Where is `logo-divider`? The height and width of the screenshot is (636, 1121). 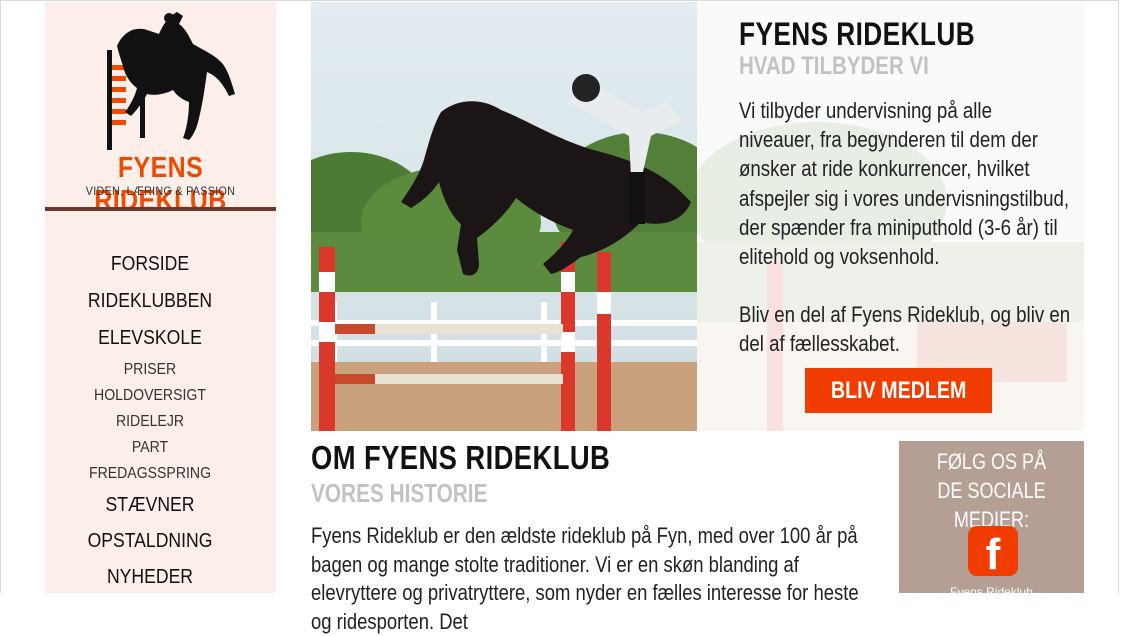
logo-divider is located at coordinates (160, 209).